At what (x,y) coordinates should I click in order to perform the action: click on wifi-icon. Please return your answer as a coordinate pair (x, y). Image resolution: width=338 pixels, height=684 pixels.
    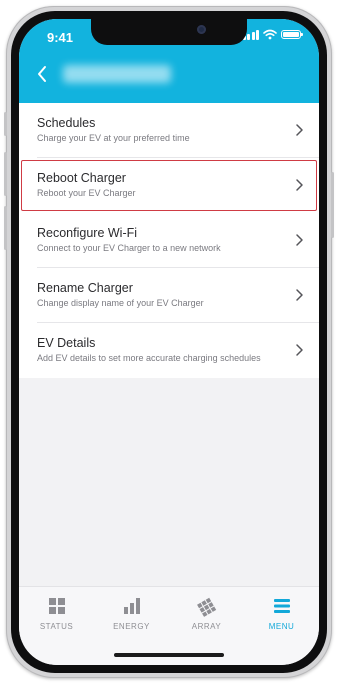
    Looking at the image, I should click on (270, 34).